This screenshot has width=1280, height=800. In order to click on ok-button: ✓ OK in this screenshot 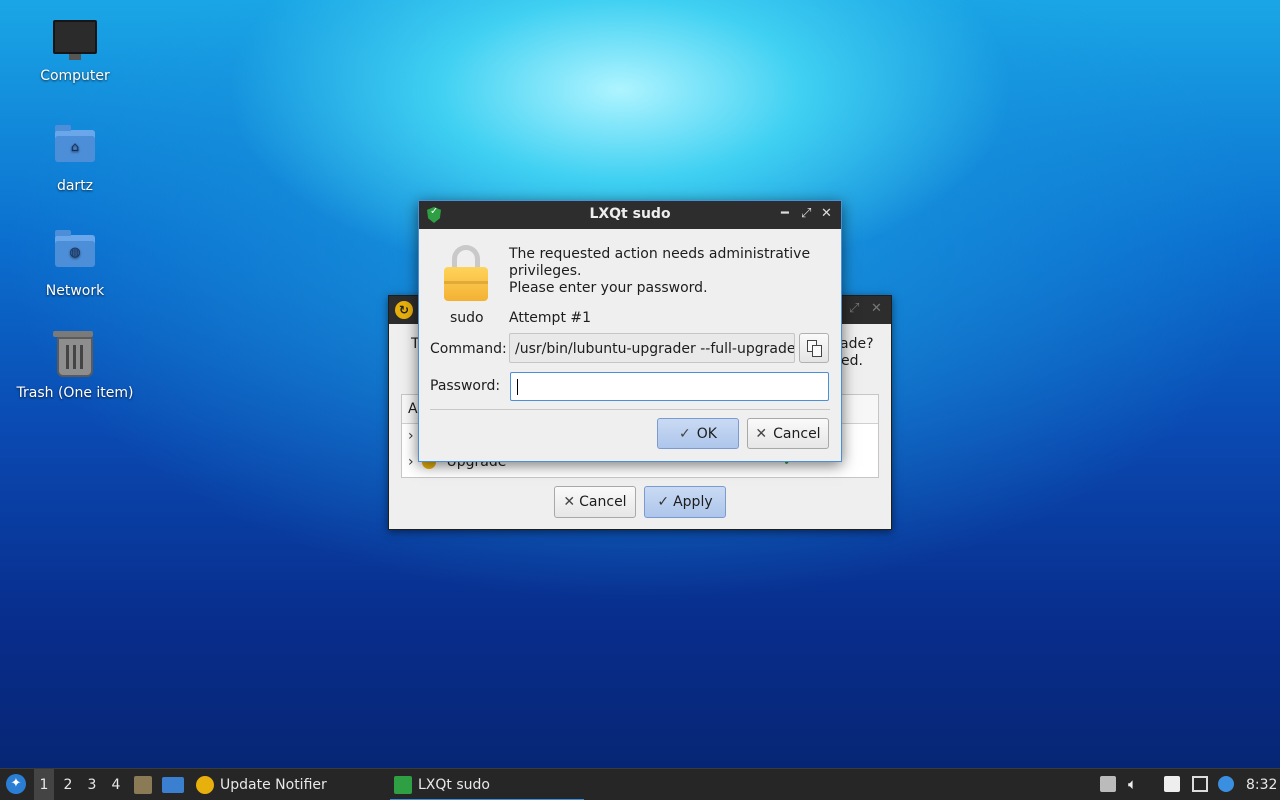, I will do `click(698, 433)`.